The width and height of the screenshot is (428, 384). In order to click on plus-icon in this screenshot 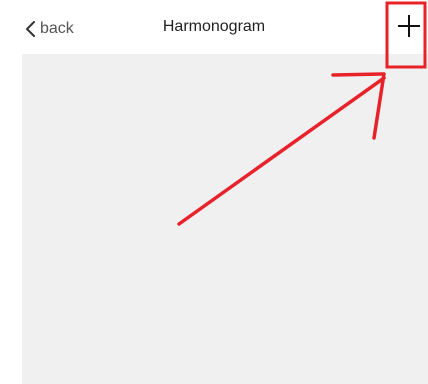, I will do `click(409, 26)`.